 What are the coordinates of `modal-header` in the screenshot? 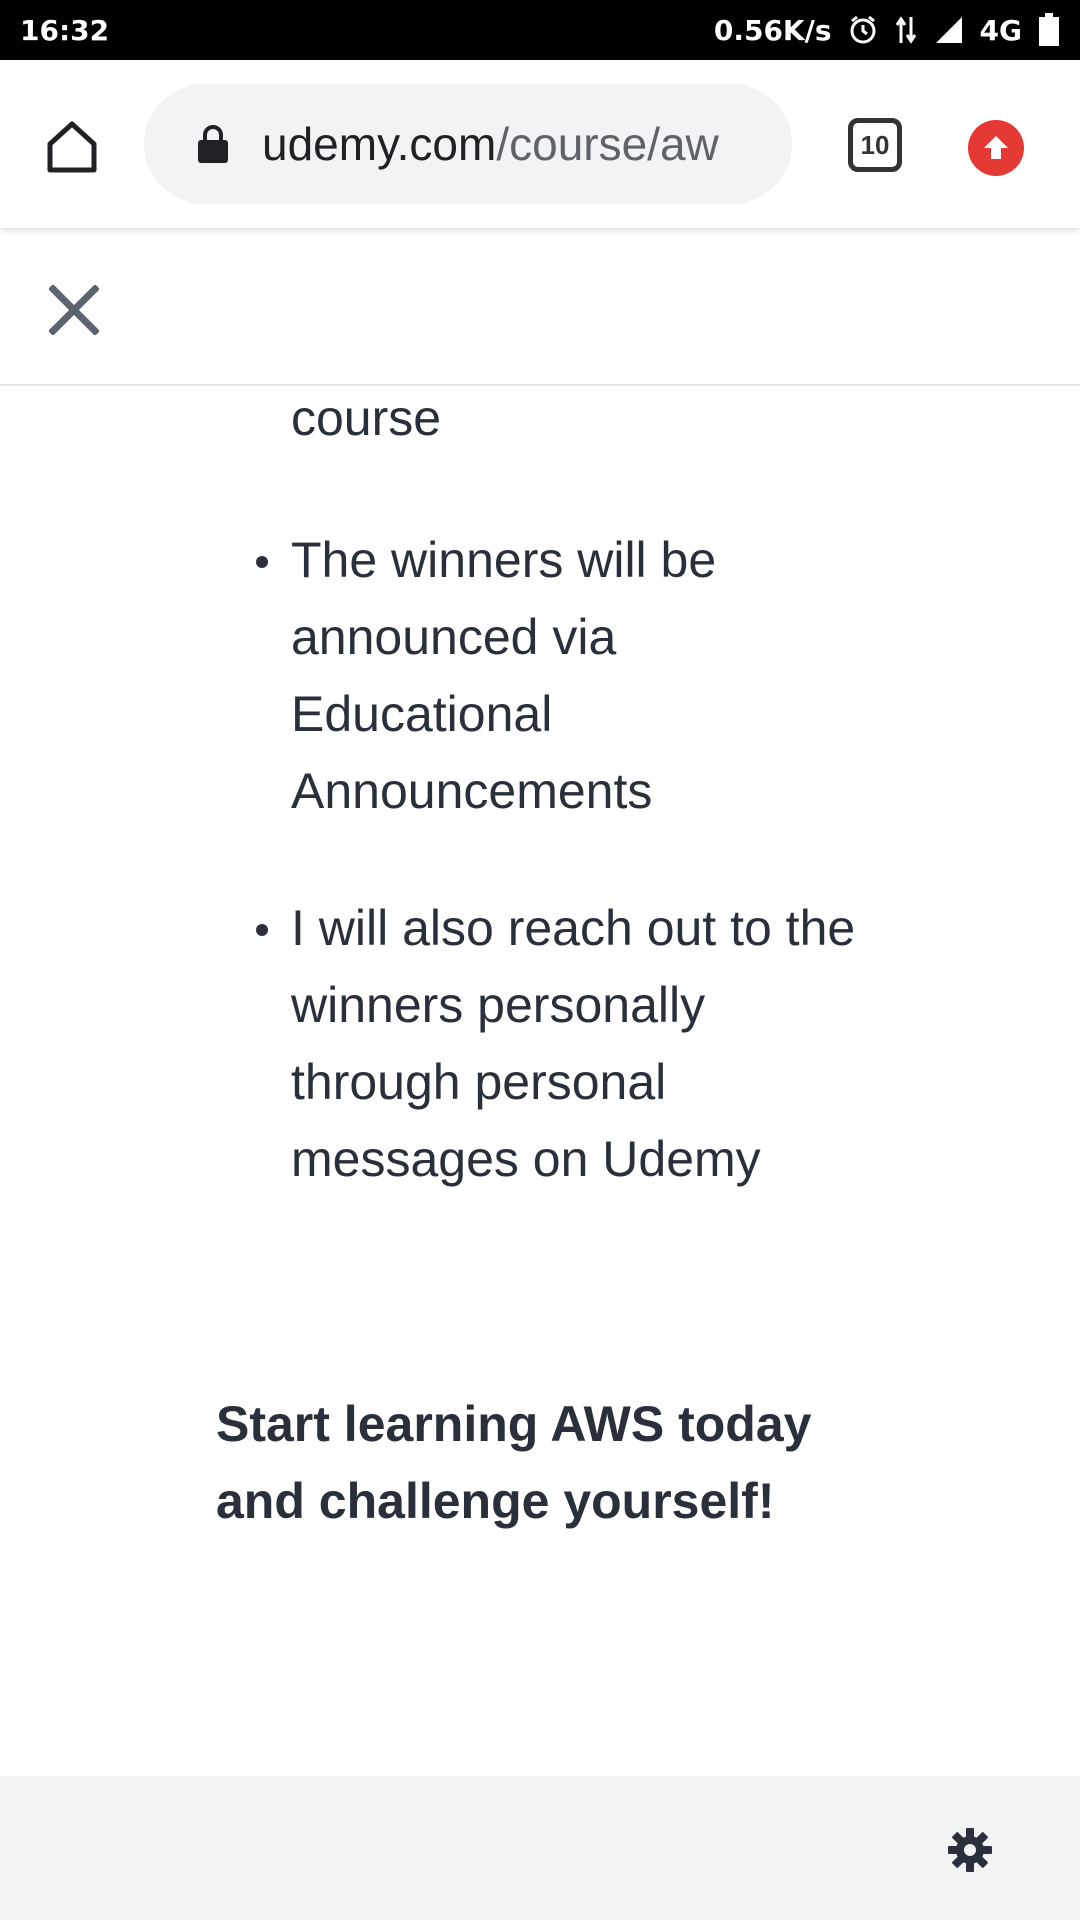 It's located at (540, 307).